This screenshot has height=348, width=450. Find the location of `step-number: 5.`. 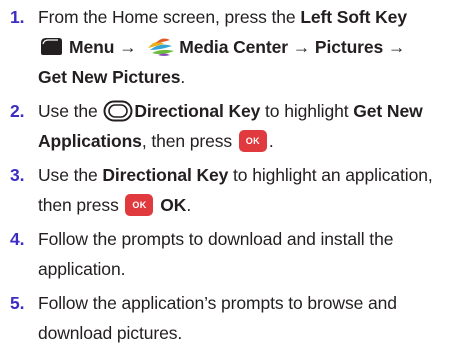

step-number: 5. is located at coordinates (17, 303).